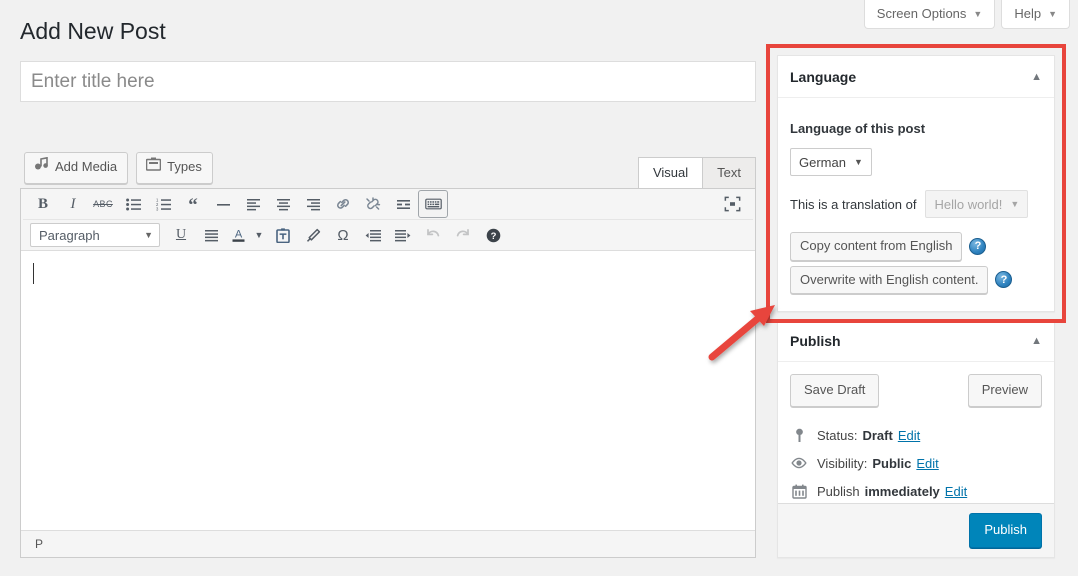 The height and width of the screenshot is (576, 1078). Describe the element at coordinates (343, 235) in the screenshot. I see `special-character-icon: Ω` at that location.